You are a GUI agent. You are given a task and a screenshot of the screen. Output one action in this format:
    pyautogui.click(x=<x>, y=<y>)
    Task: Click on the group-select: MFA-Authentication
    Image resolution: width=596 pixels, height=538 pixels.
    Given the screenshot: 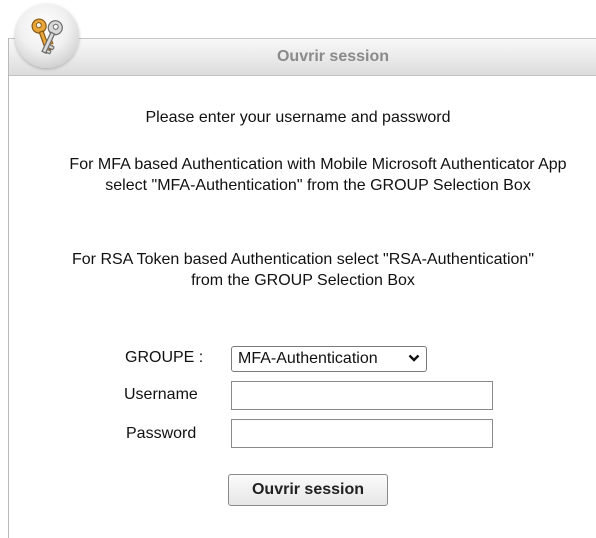 What is the action you would take?
    pyautogui.click(x=329, y=359)
    